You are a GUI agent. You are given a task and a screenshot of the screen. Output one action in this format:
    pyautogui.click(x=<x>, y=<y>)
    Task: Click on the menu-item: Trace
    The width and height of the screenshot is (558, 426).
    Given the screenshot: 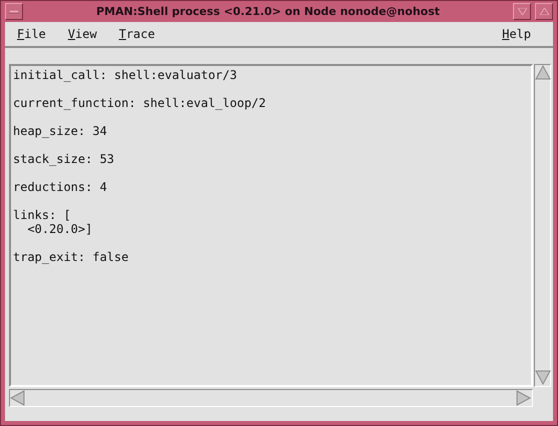 What is the action you would take?
    pyautogui.click(x=136, y=34)
    